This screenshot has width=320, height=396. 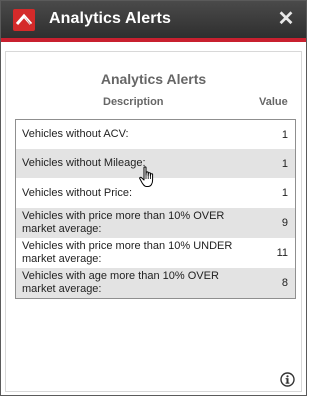 I want to click on alert-description: Vehicles without Price:, so click(x=77, y=192).